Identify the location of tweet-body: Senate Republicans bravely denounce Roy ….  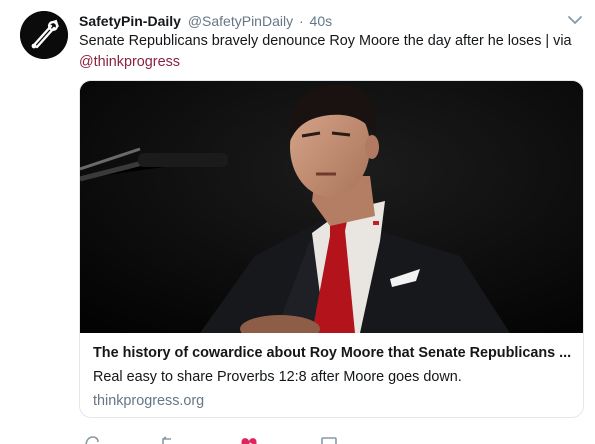
(325, 41).